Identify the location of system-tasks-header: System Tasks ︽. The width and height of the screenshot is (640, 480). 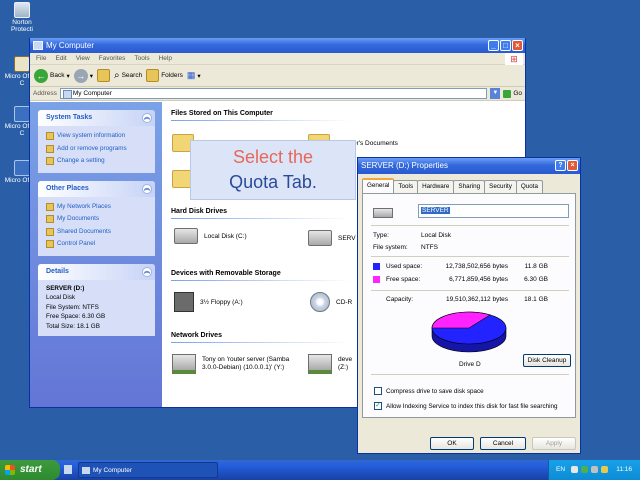
(96, 118).